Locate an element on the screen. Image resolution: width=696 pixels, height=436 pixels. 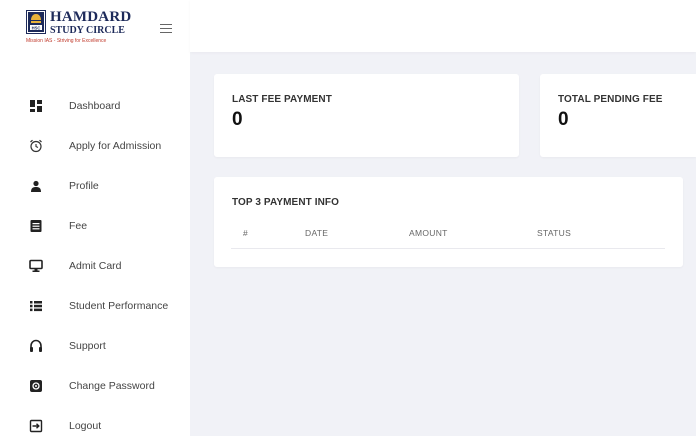
column-header-amount: AMOUNT is located at coordinates (428, 233).